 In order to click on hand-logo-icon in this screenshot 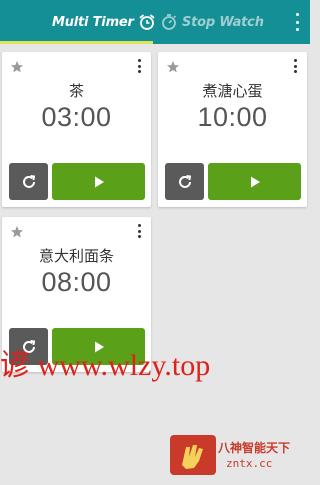, I will do `click(193, 455)`.